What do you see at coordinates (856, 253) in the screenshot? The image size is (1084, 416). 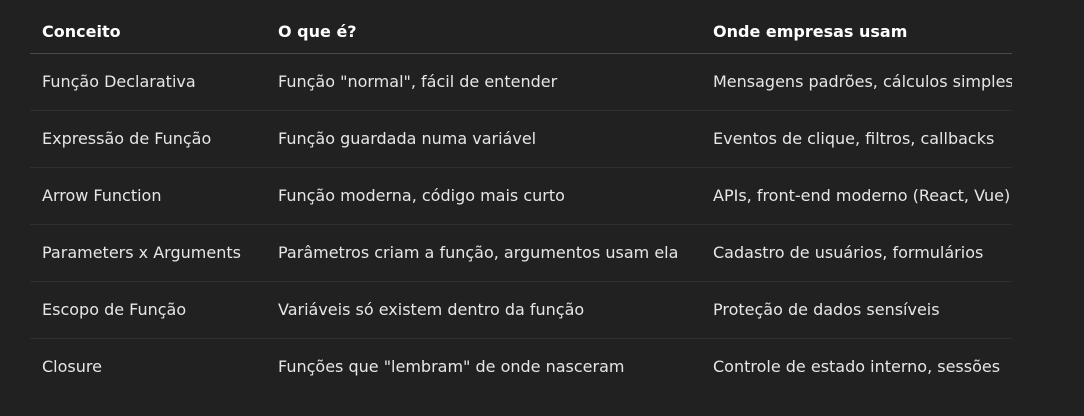 I see `cell-usage: Cadastro de usuários, formulários` at bounding box center [856, 253].